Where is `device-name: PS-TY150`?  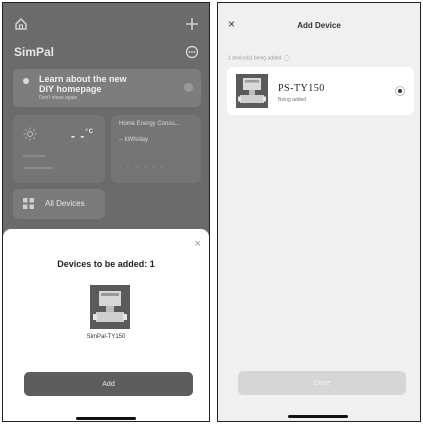 device-name: PS-TY150 is located at coordinates (301, 88).